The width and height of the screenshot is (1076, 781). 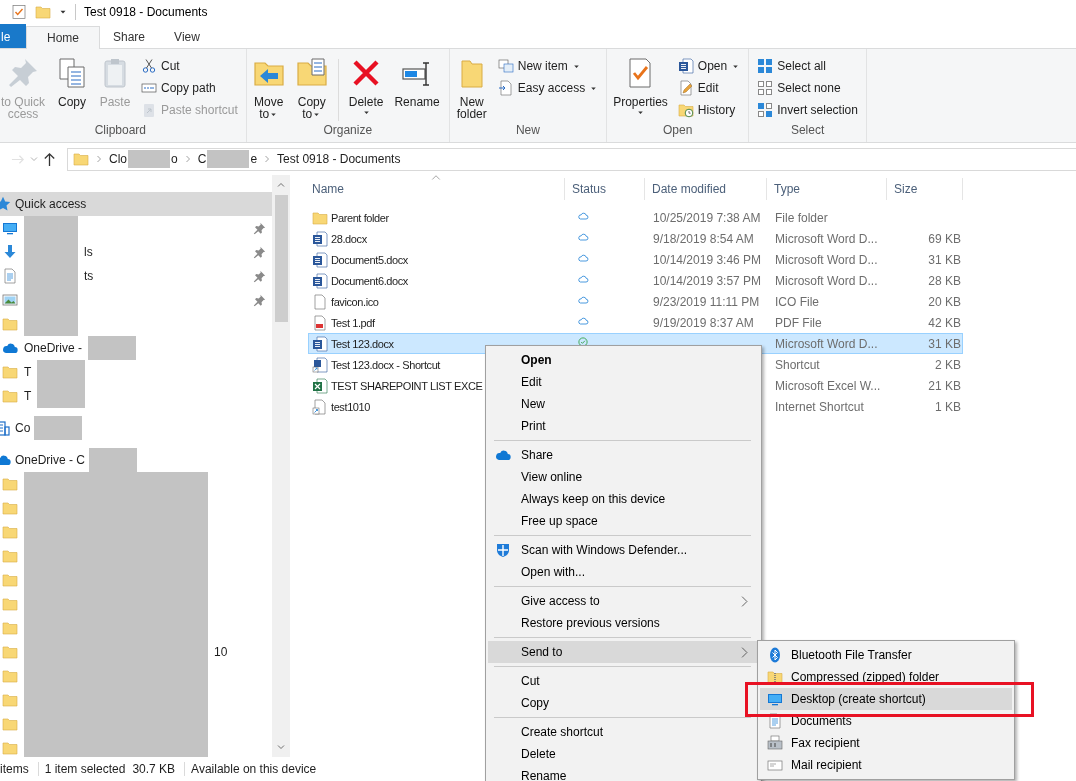 What do you see at coordinates (623, 455) in the screenshot?
I see `menu-item: Share` at bounding box center [623, 455].